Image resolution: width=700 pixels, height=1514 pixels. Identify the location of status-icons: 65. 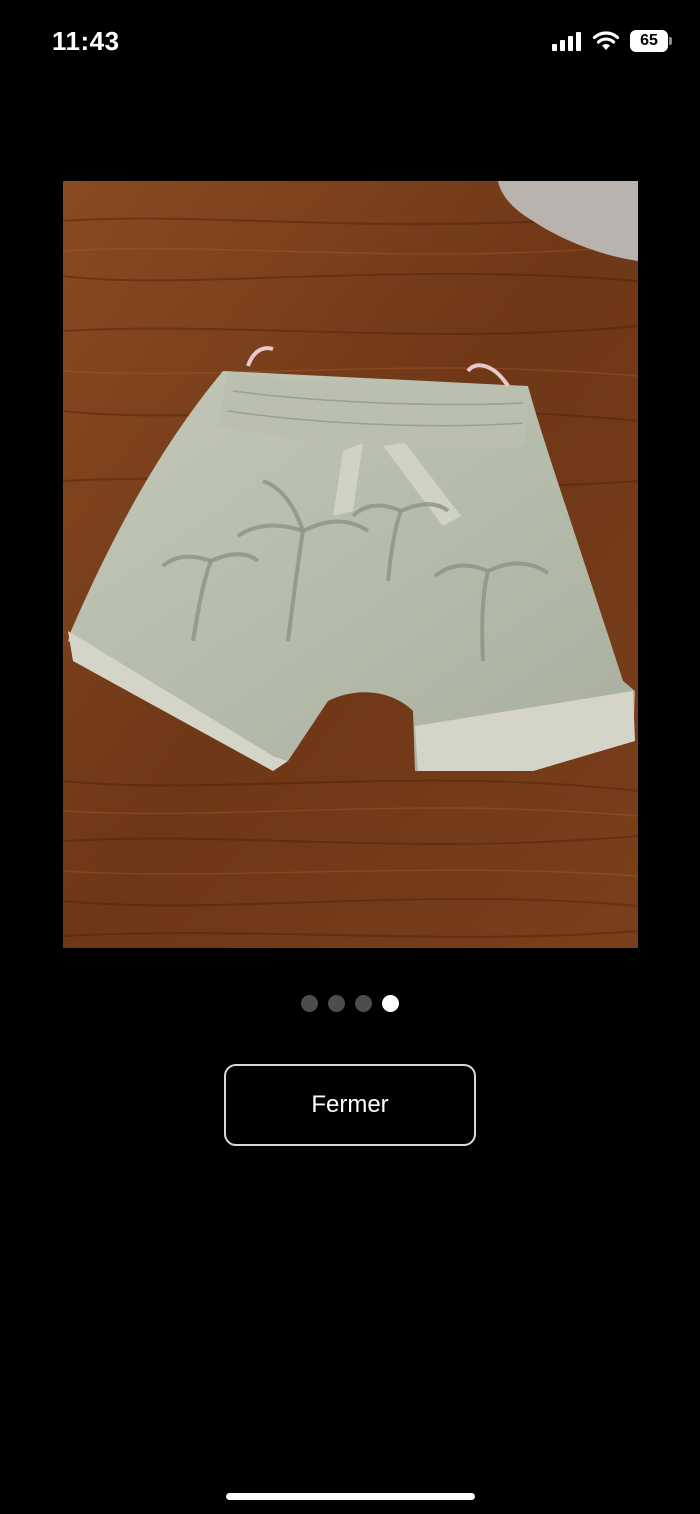
(612, 41).